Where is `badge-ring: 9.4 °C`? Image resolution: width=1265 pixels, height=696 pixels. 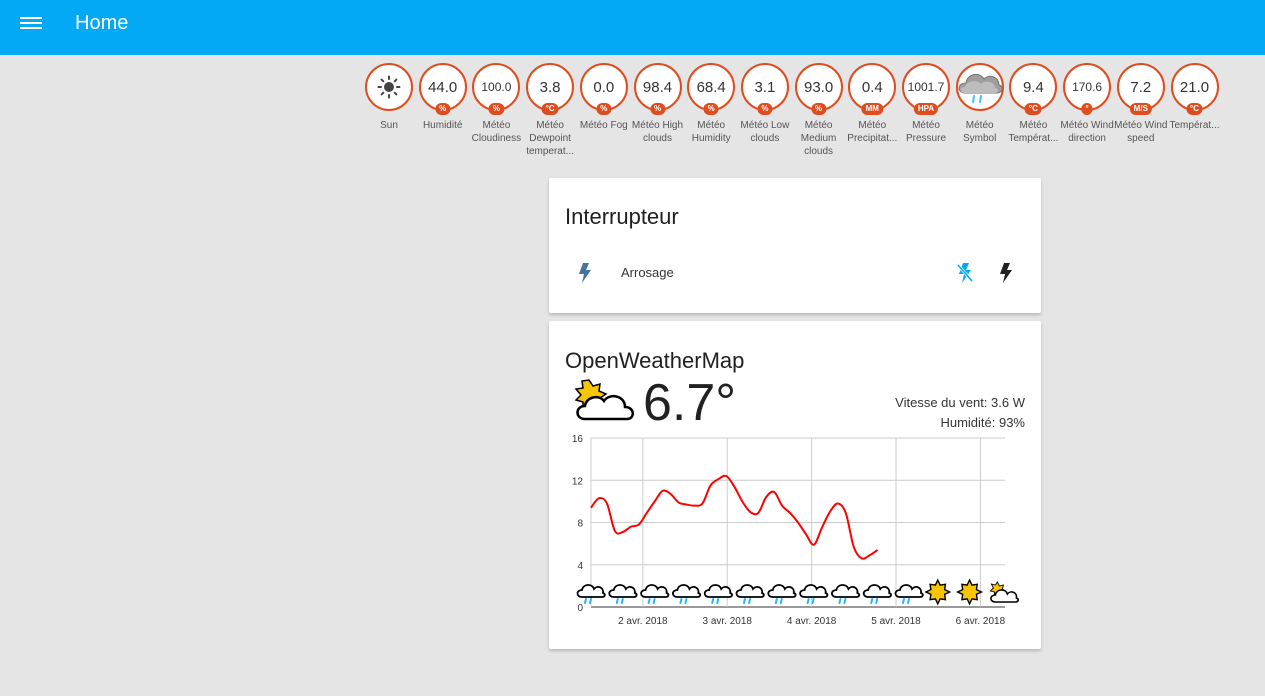
badge-ring: 9.4 °C is located at coordinates (1033, 89).